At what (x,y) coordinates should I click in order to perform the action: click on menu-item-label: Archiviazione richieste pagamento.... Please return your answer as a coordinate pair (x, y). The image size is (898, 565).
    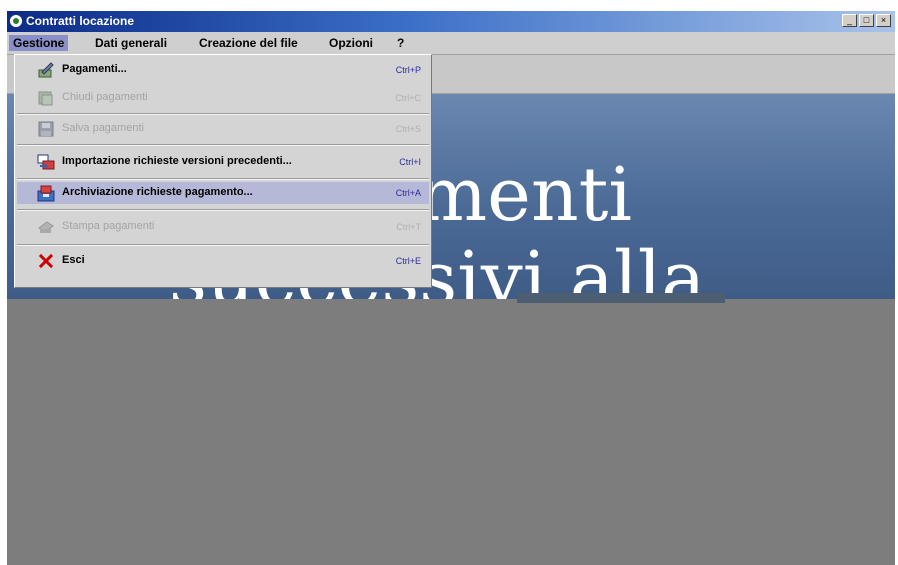
    Looking at the image, I should click on (157, 192).